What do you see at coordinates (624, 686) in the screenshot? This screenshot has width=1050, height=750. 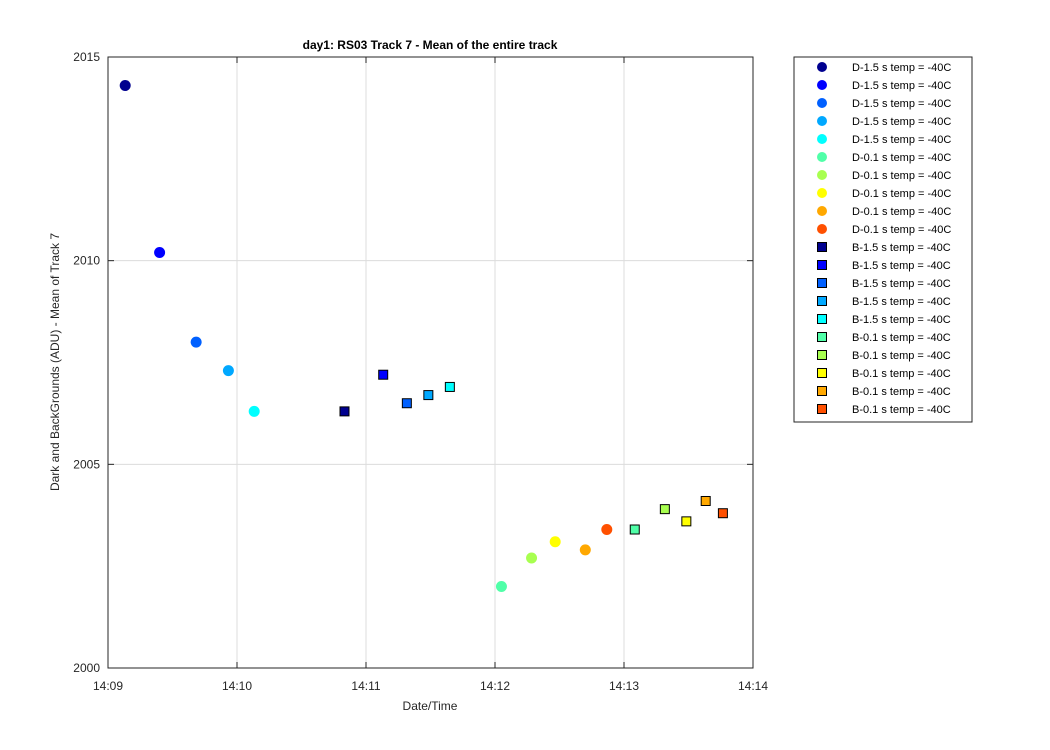 I see `x-tick-label: 14:13` at bounding box center [624, 686].